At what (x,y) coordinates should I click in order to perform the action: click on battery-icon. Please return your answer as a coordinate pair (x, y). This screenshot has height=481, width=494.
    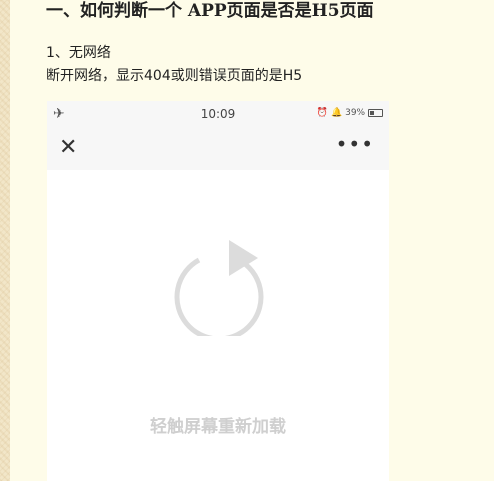
    Looking at the image, I should click on (375, 112).